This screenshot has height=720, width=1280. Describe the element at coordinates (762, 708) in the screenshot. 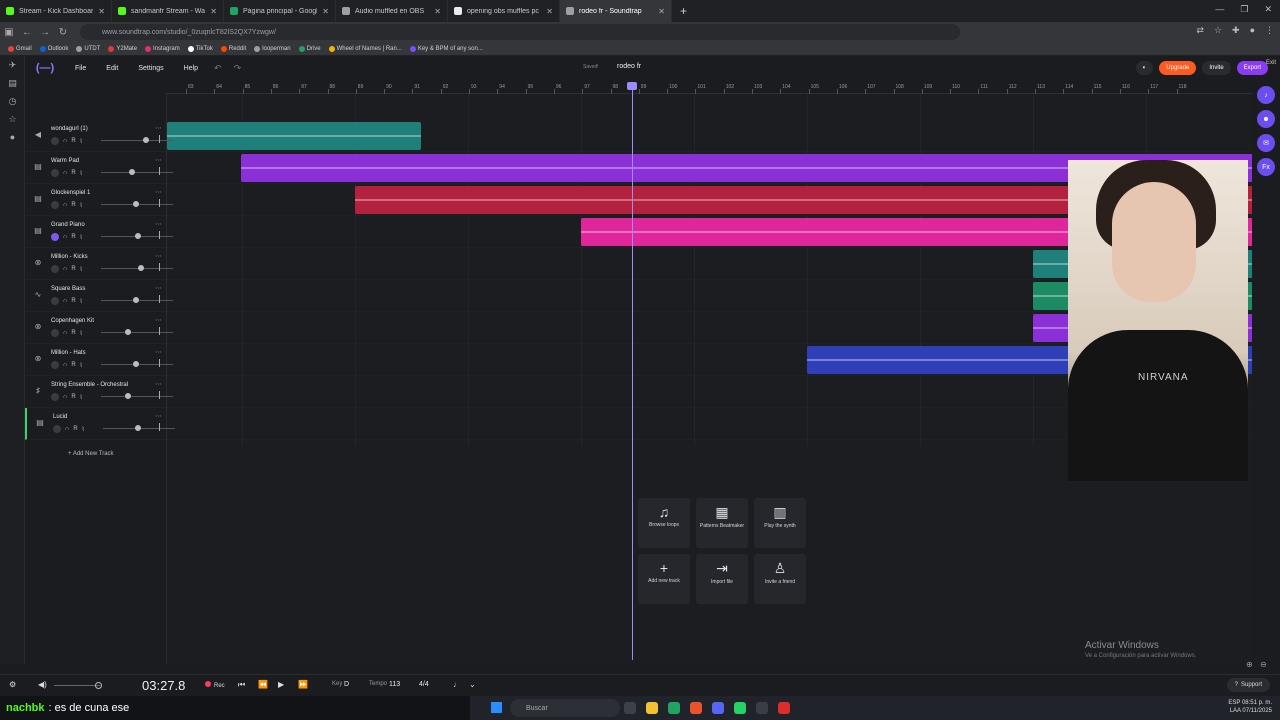

I see `obs-icon` at that location.